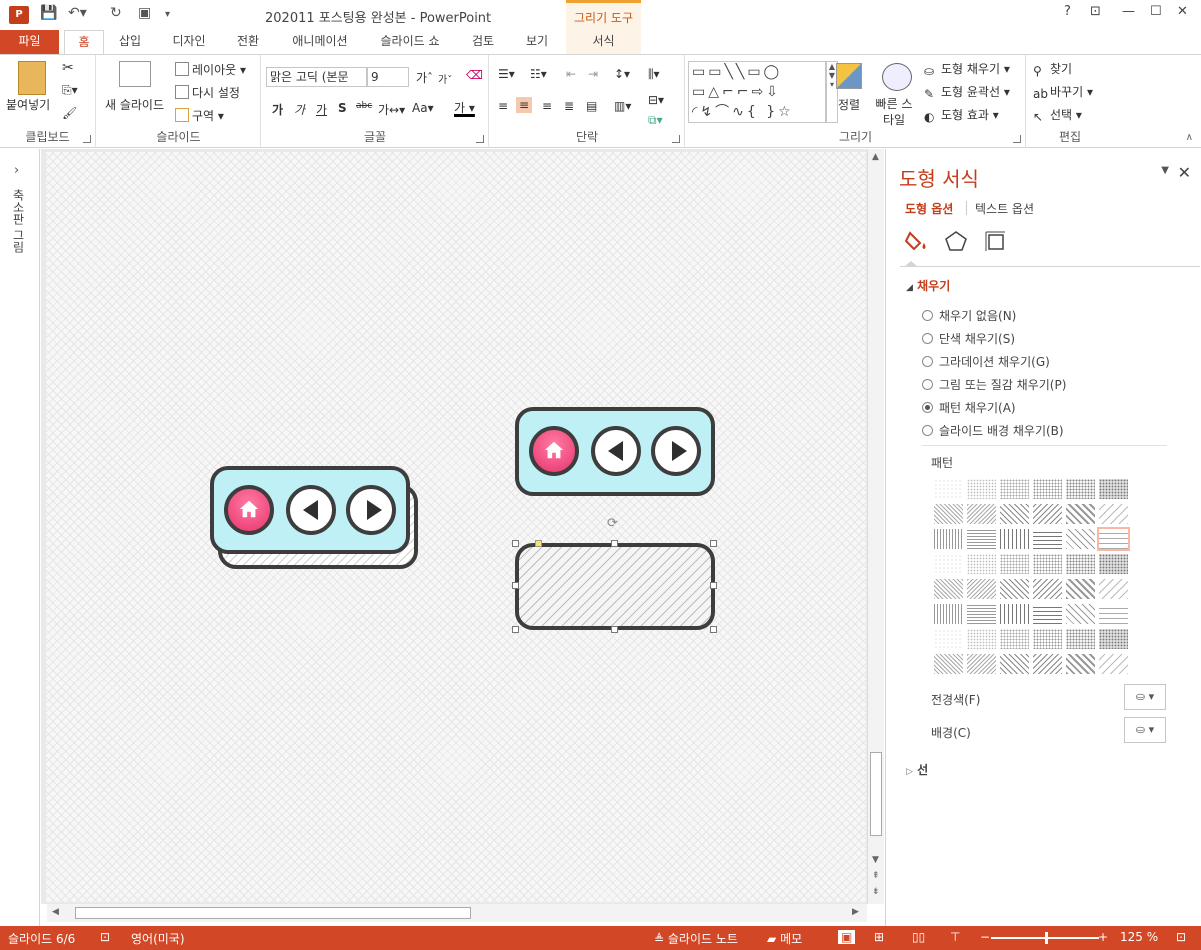  I want to click on slideshow-view-icon: ⊤, so click(955, 937).